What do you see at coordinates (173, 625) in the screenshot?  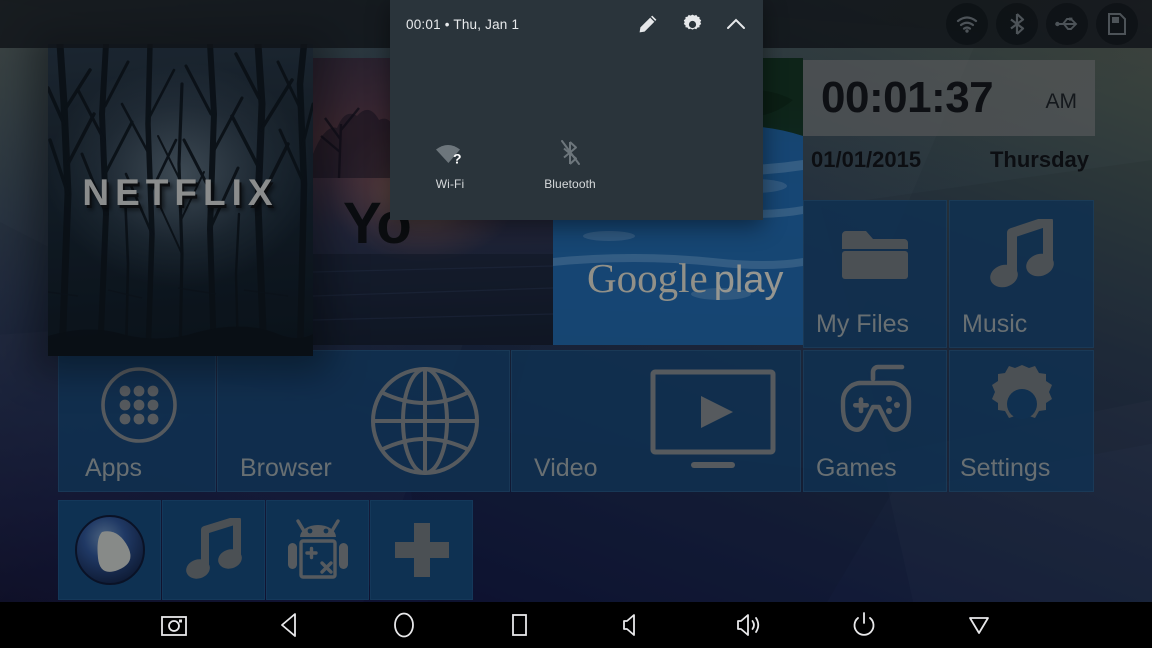 I see `screenshot-button` at bounding box center [173, 625].